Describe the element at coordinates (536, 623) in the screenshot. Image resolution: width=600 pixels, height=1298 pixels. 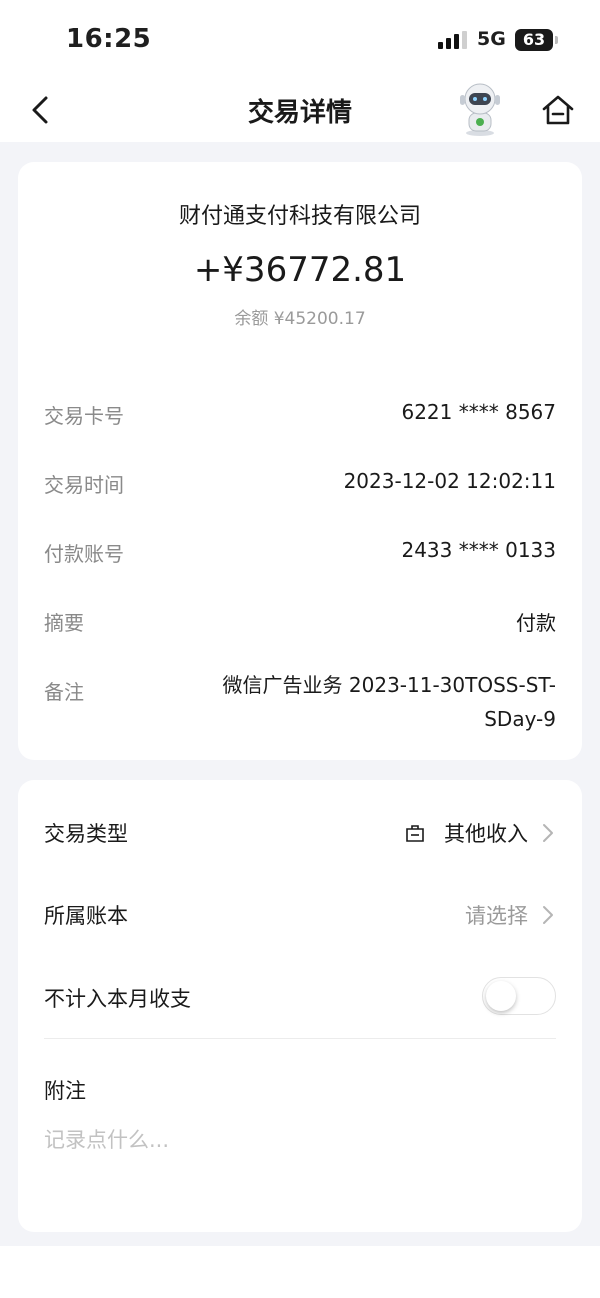
I see `detail-value: 付款` at that location.